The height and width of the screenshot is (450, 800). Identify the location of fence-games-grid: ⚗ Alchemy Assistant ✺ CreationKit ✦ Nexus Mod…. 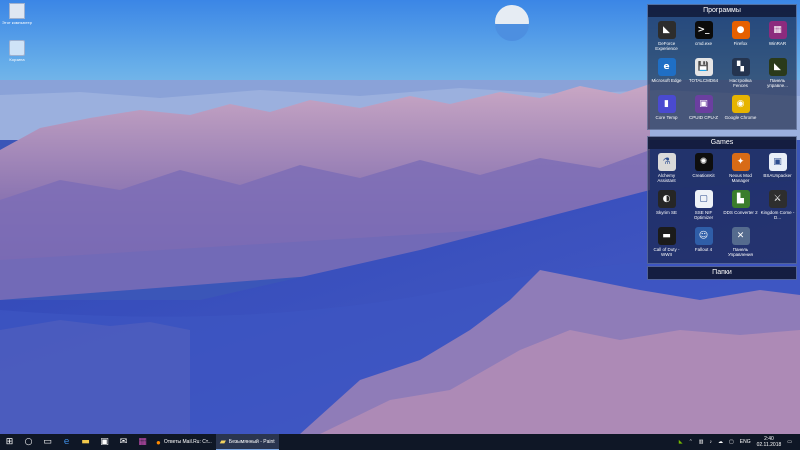
(722, 206).